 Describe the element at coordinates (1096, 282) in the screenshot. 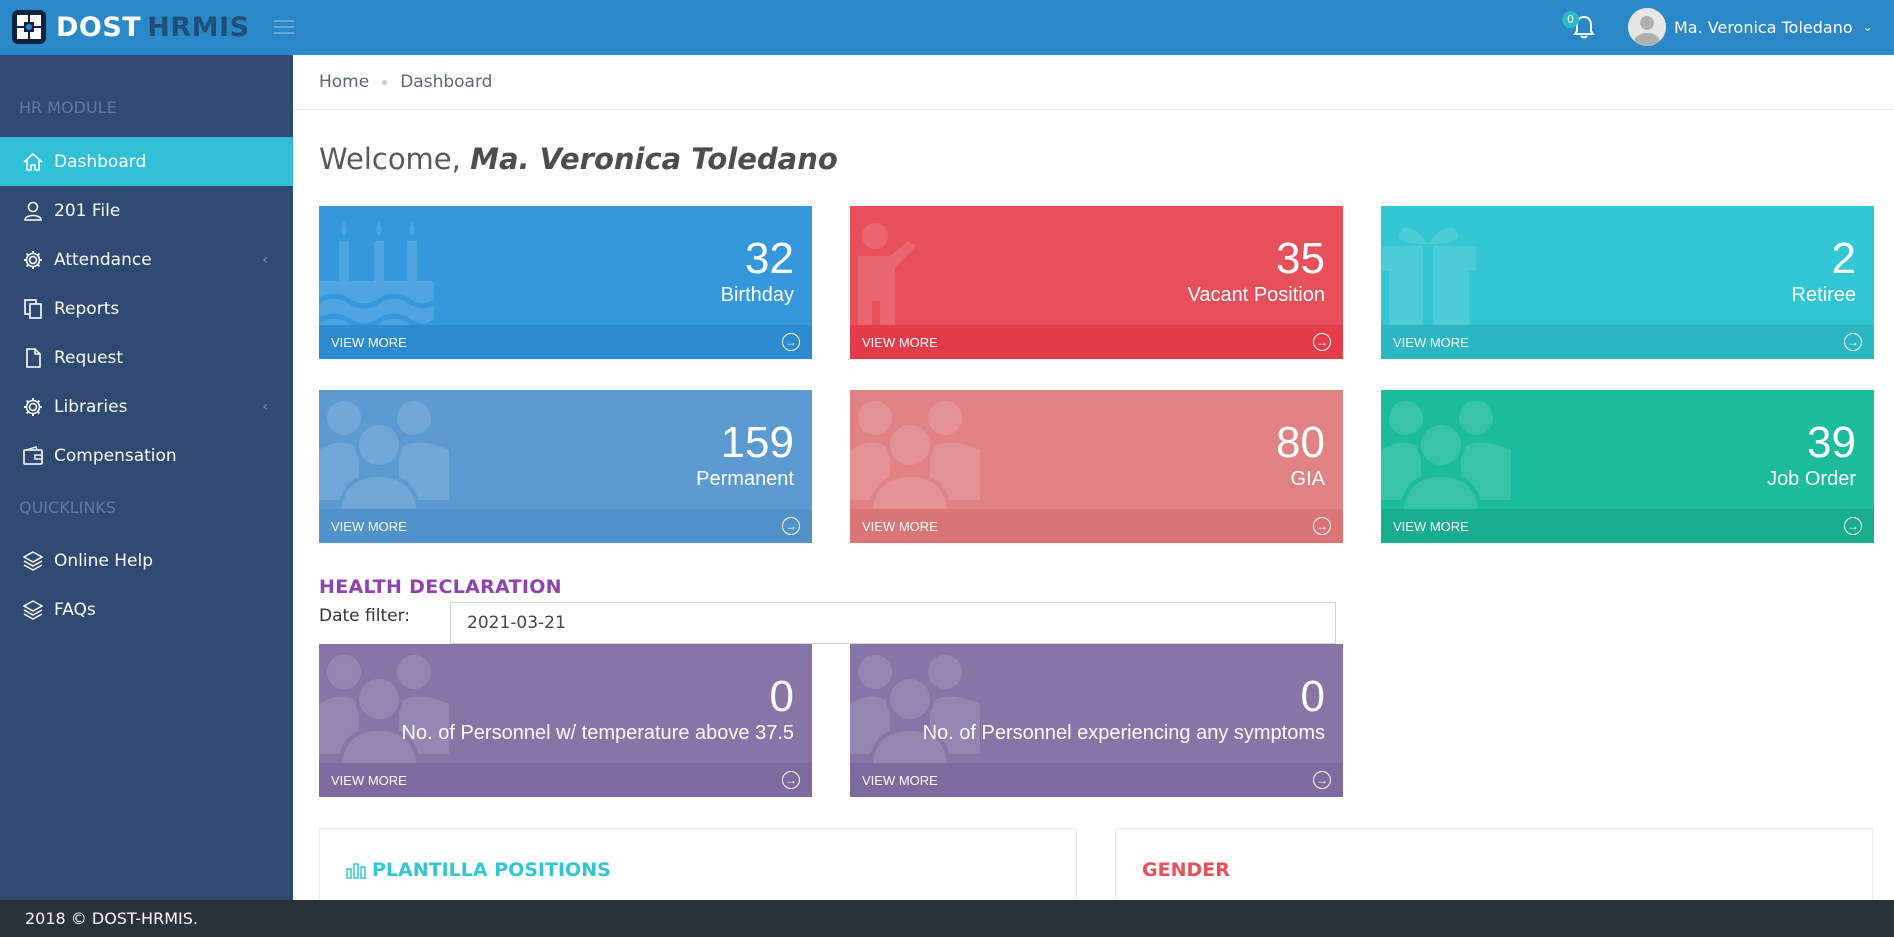

I see `card-vacant-position: 35 Vacant Position VIEW MORE →` at that location.